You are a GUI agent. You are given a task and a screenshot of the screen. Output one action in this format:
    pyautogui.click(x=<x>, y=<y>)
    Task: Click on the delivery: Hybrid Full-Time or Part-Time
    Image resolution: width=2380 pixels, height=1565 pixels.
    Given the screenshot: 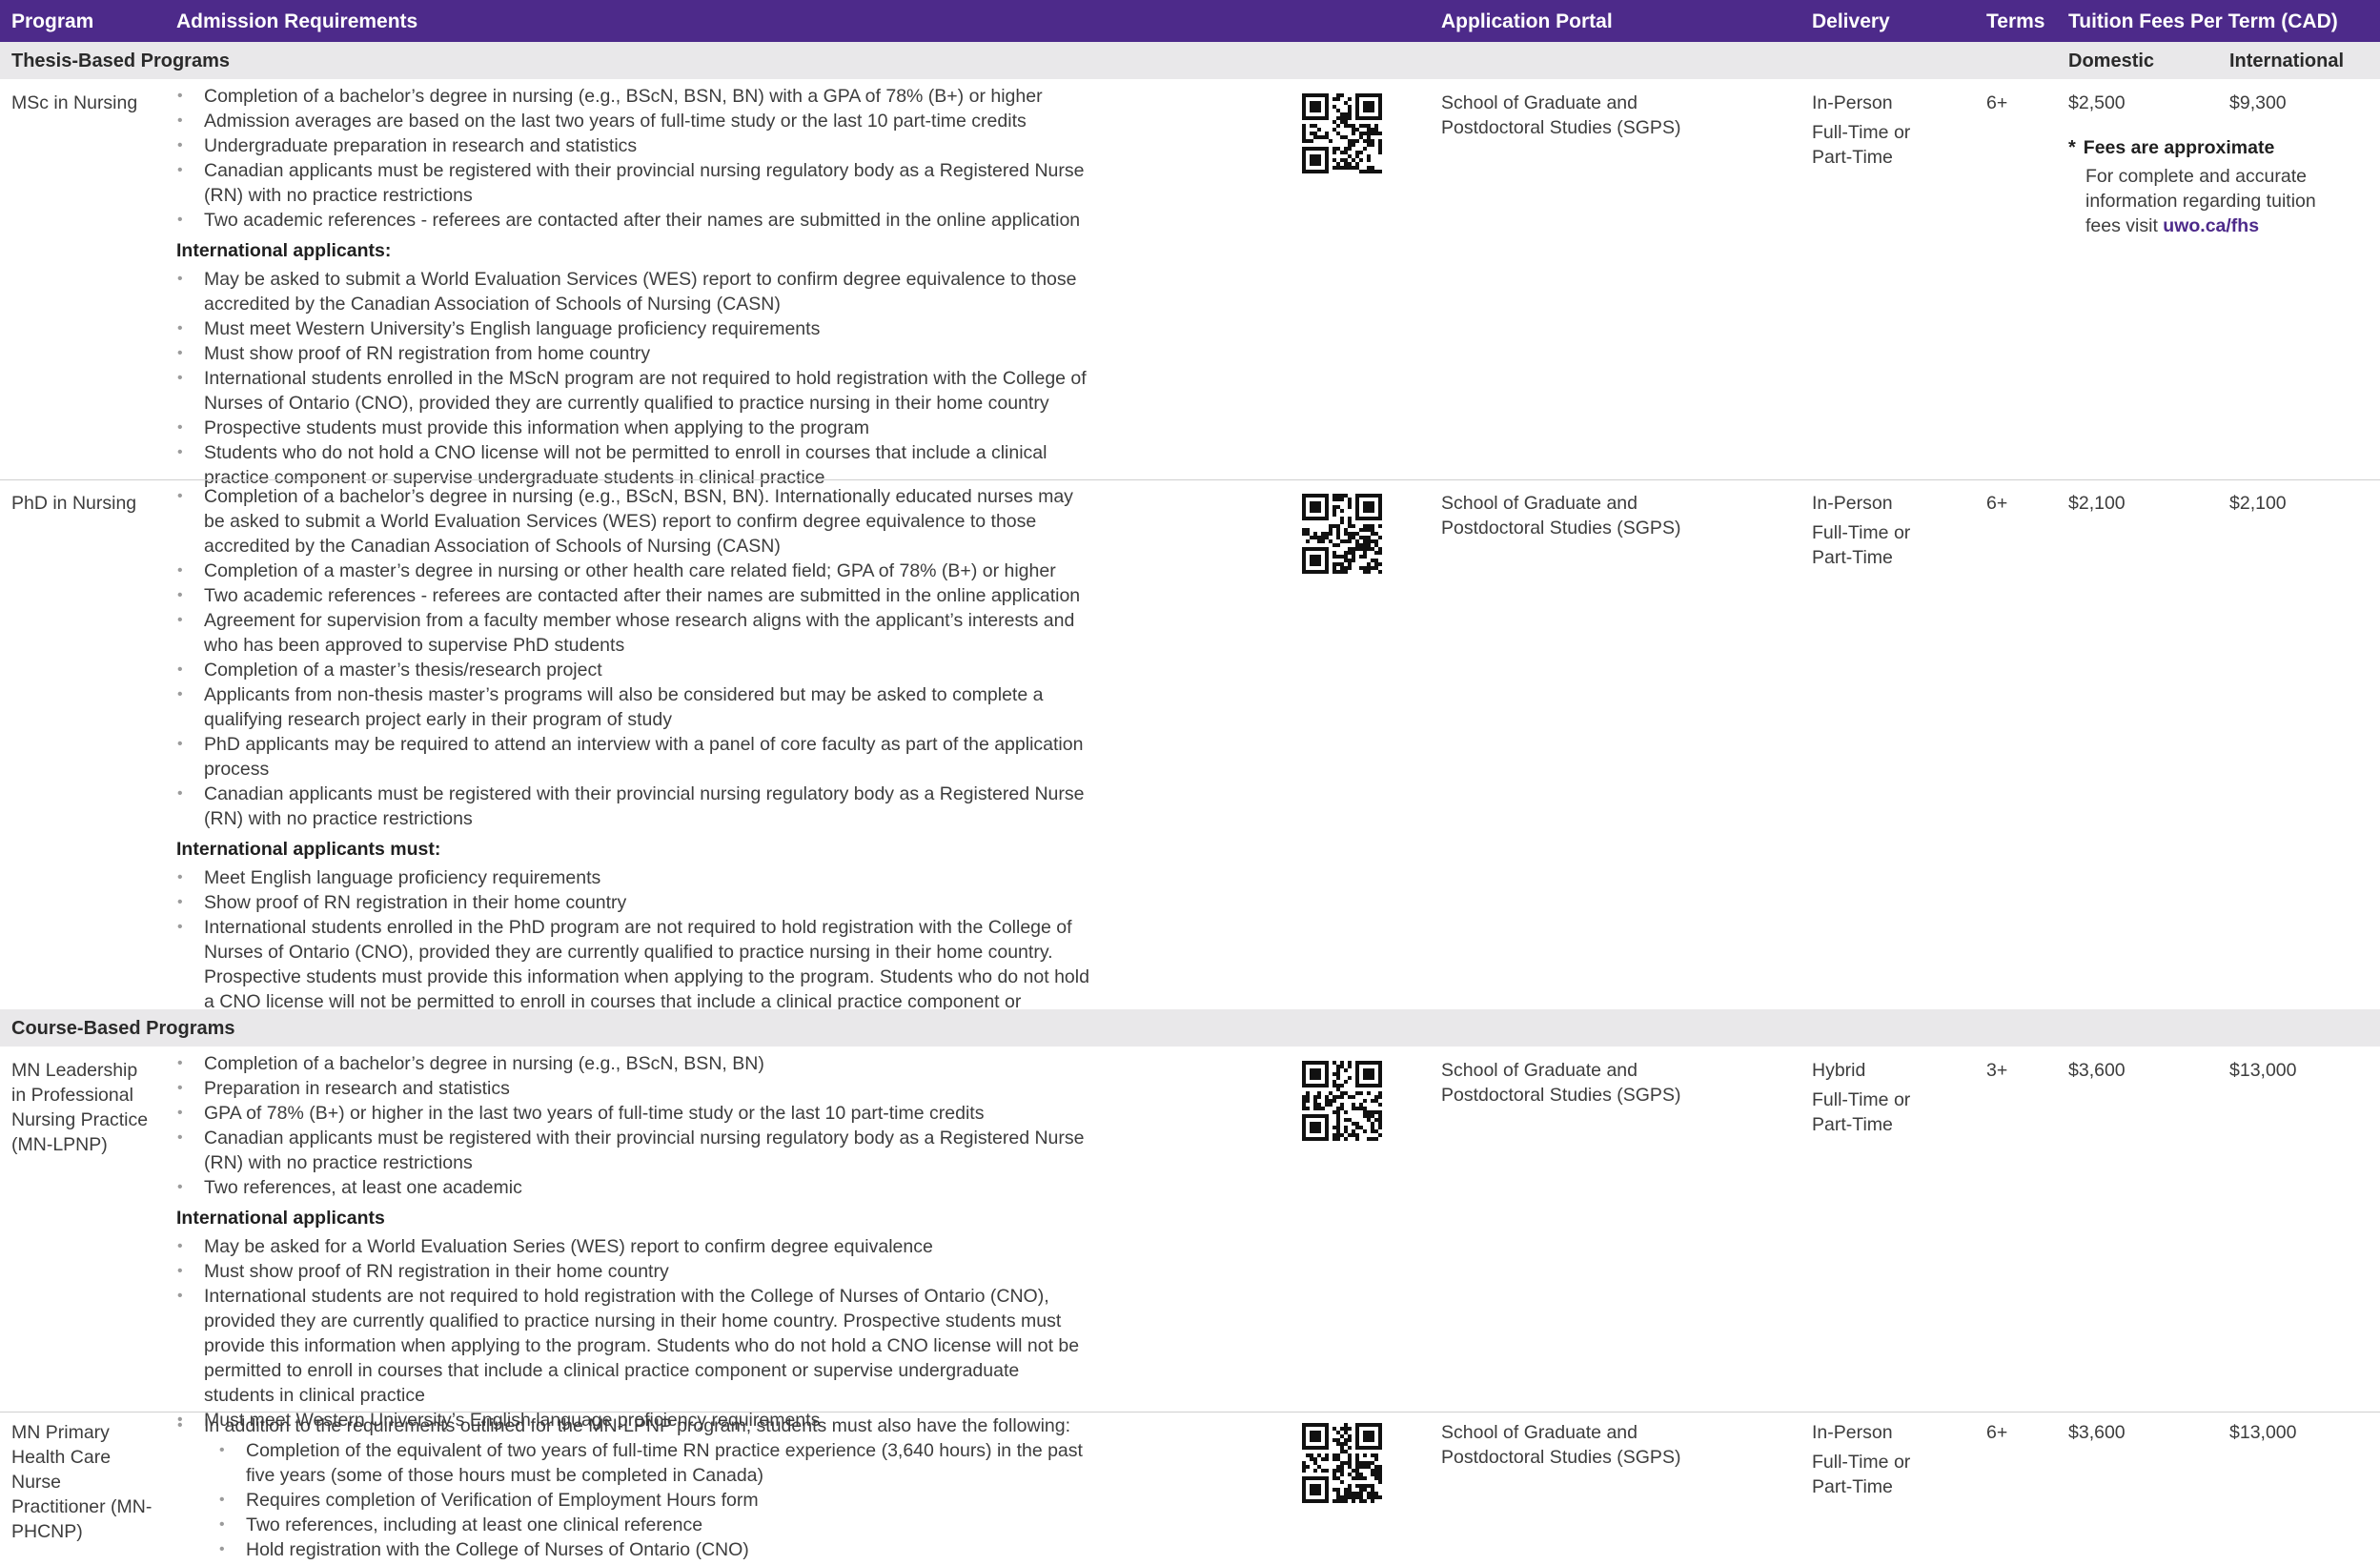 What is the action you would take?
    pyautogui.click(x=1879, y=1097)
    